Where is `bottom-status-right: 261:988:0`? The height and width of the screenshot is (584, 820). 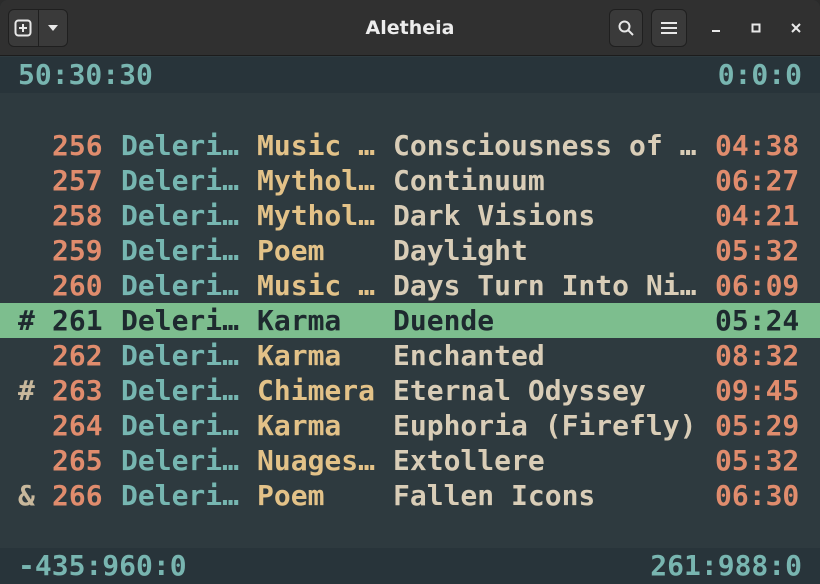 bottom-status-right: 261:988:0 is located at coordinates (726, 565).